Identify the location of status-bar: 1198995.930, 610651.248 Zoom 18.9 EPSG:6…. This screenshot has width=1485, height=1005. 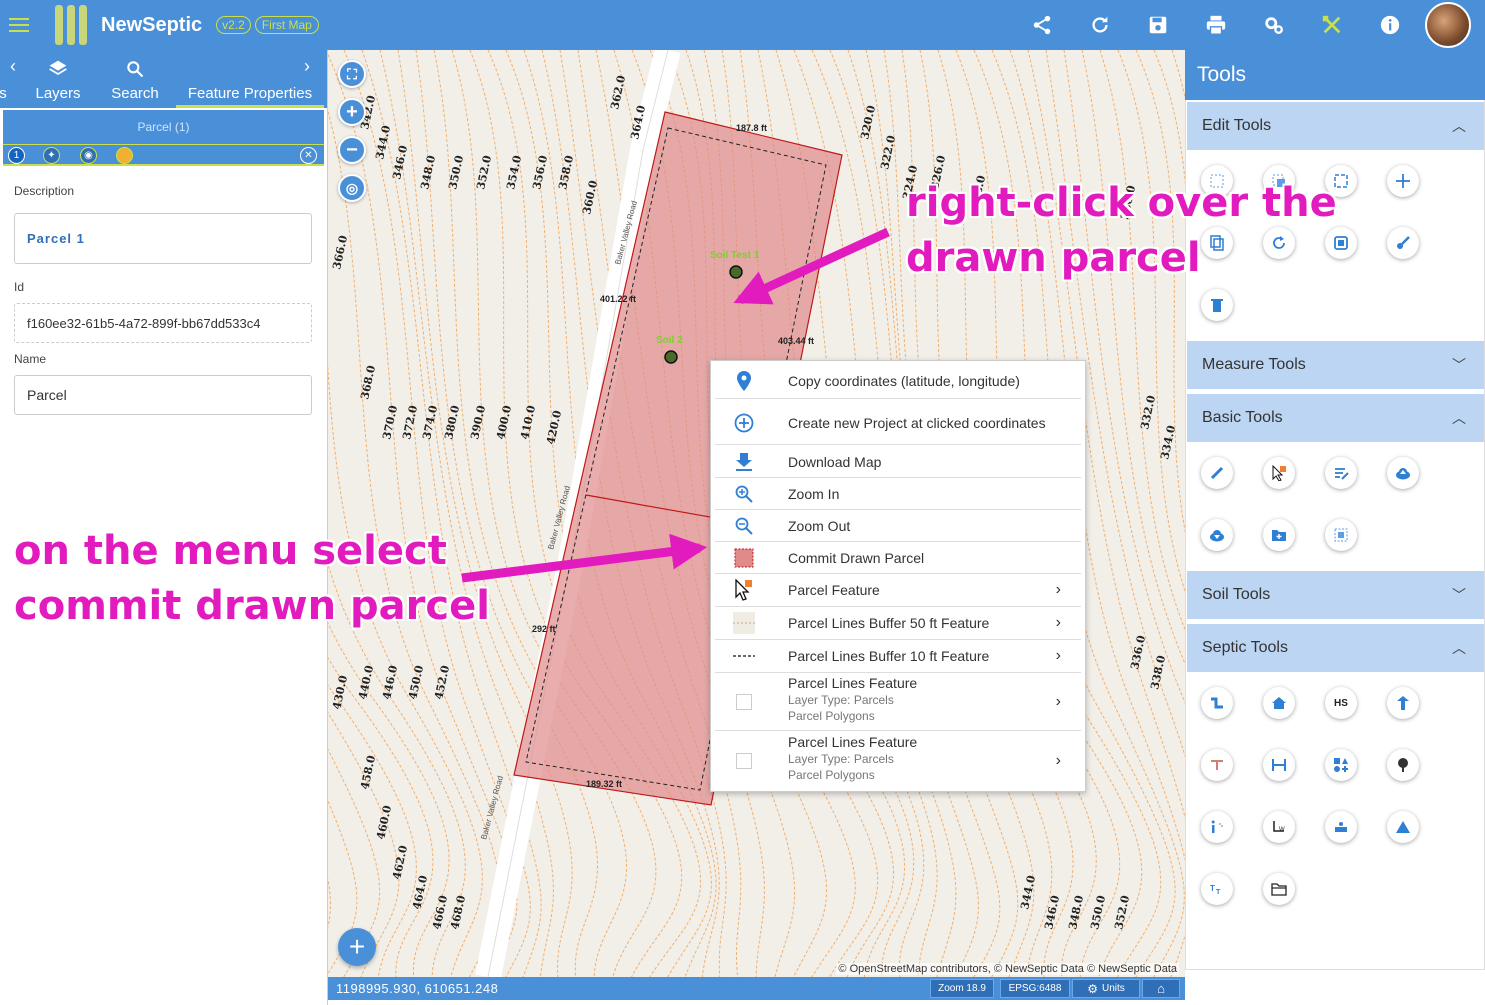
(756, 988).